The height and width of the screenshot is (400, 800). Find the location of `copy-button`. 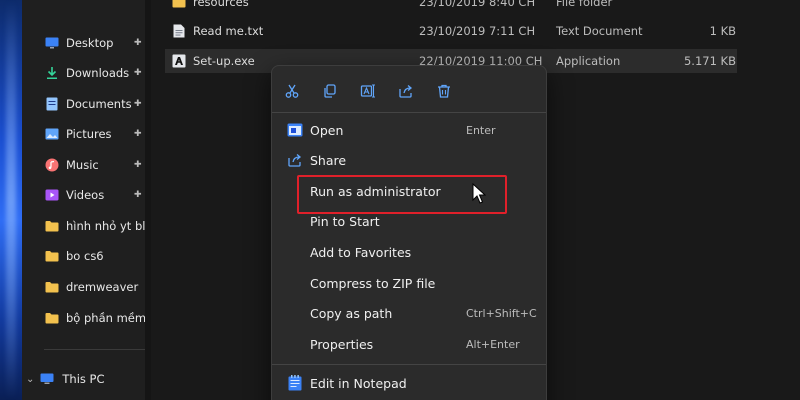

copy-button is located at coordinates (330, 91).